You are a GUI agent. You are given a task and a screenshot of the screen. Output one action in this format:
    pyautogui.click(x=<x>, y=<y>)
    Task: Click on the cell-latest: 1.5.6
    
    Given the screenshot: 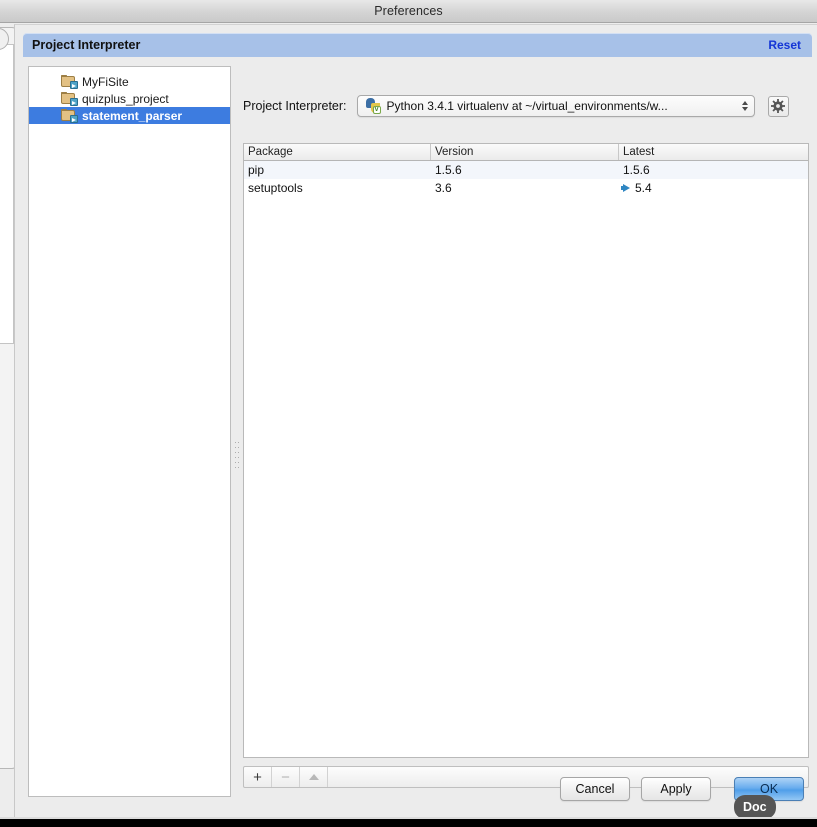 What is the action you would take?
    pyautogui.click(x=636, y=170)
    